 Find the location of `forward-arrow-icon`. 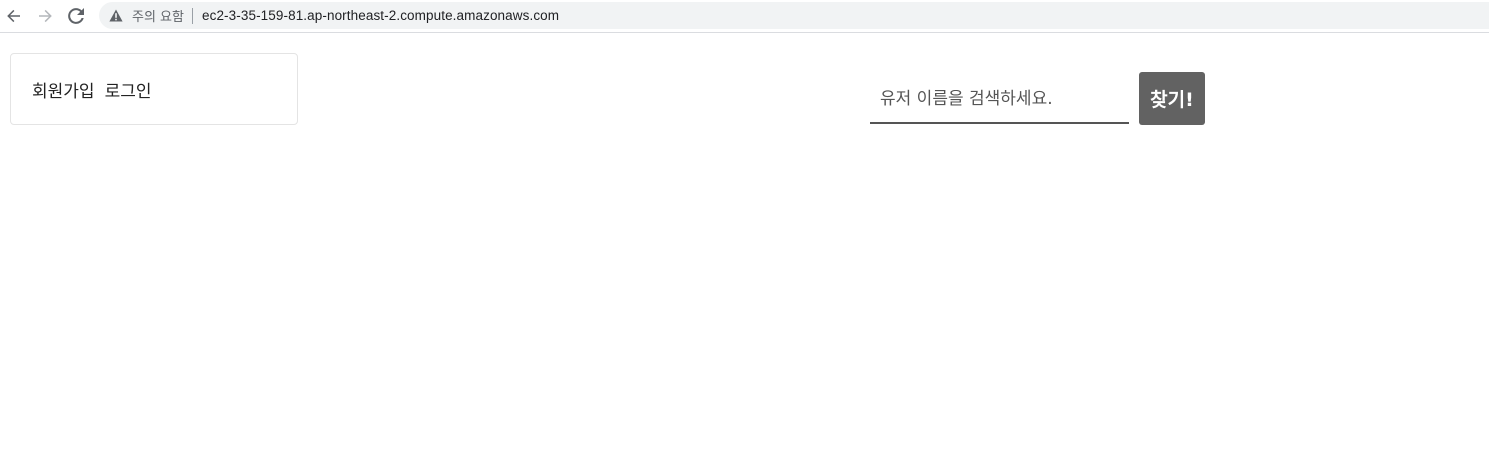

forward-arrow-icon is located at coordinates (45, 16).